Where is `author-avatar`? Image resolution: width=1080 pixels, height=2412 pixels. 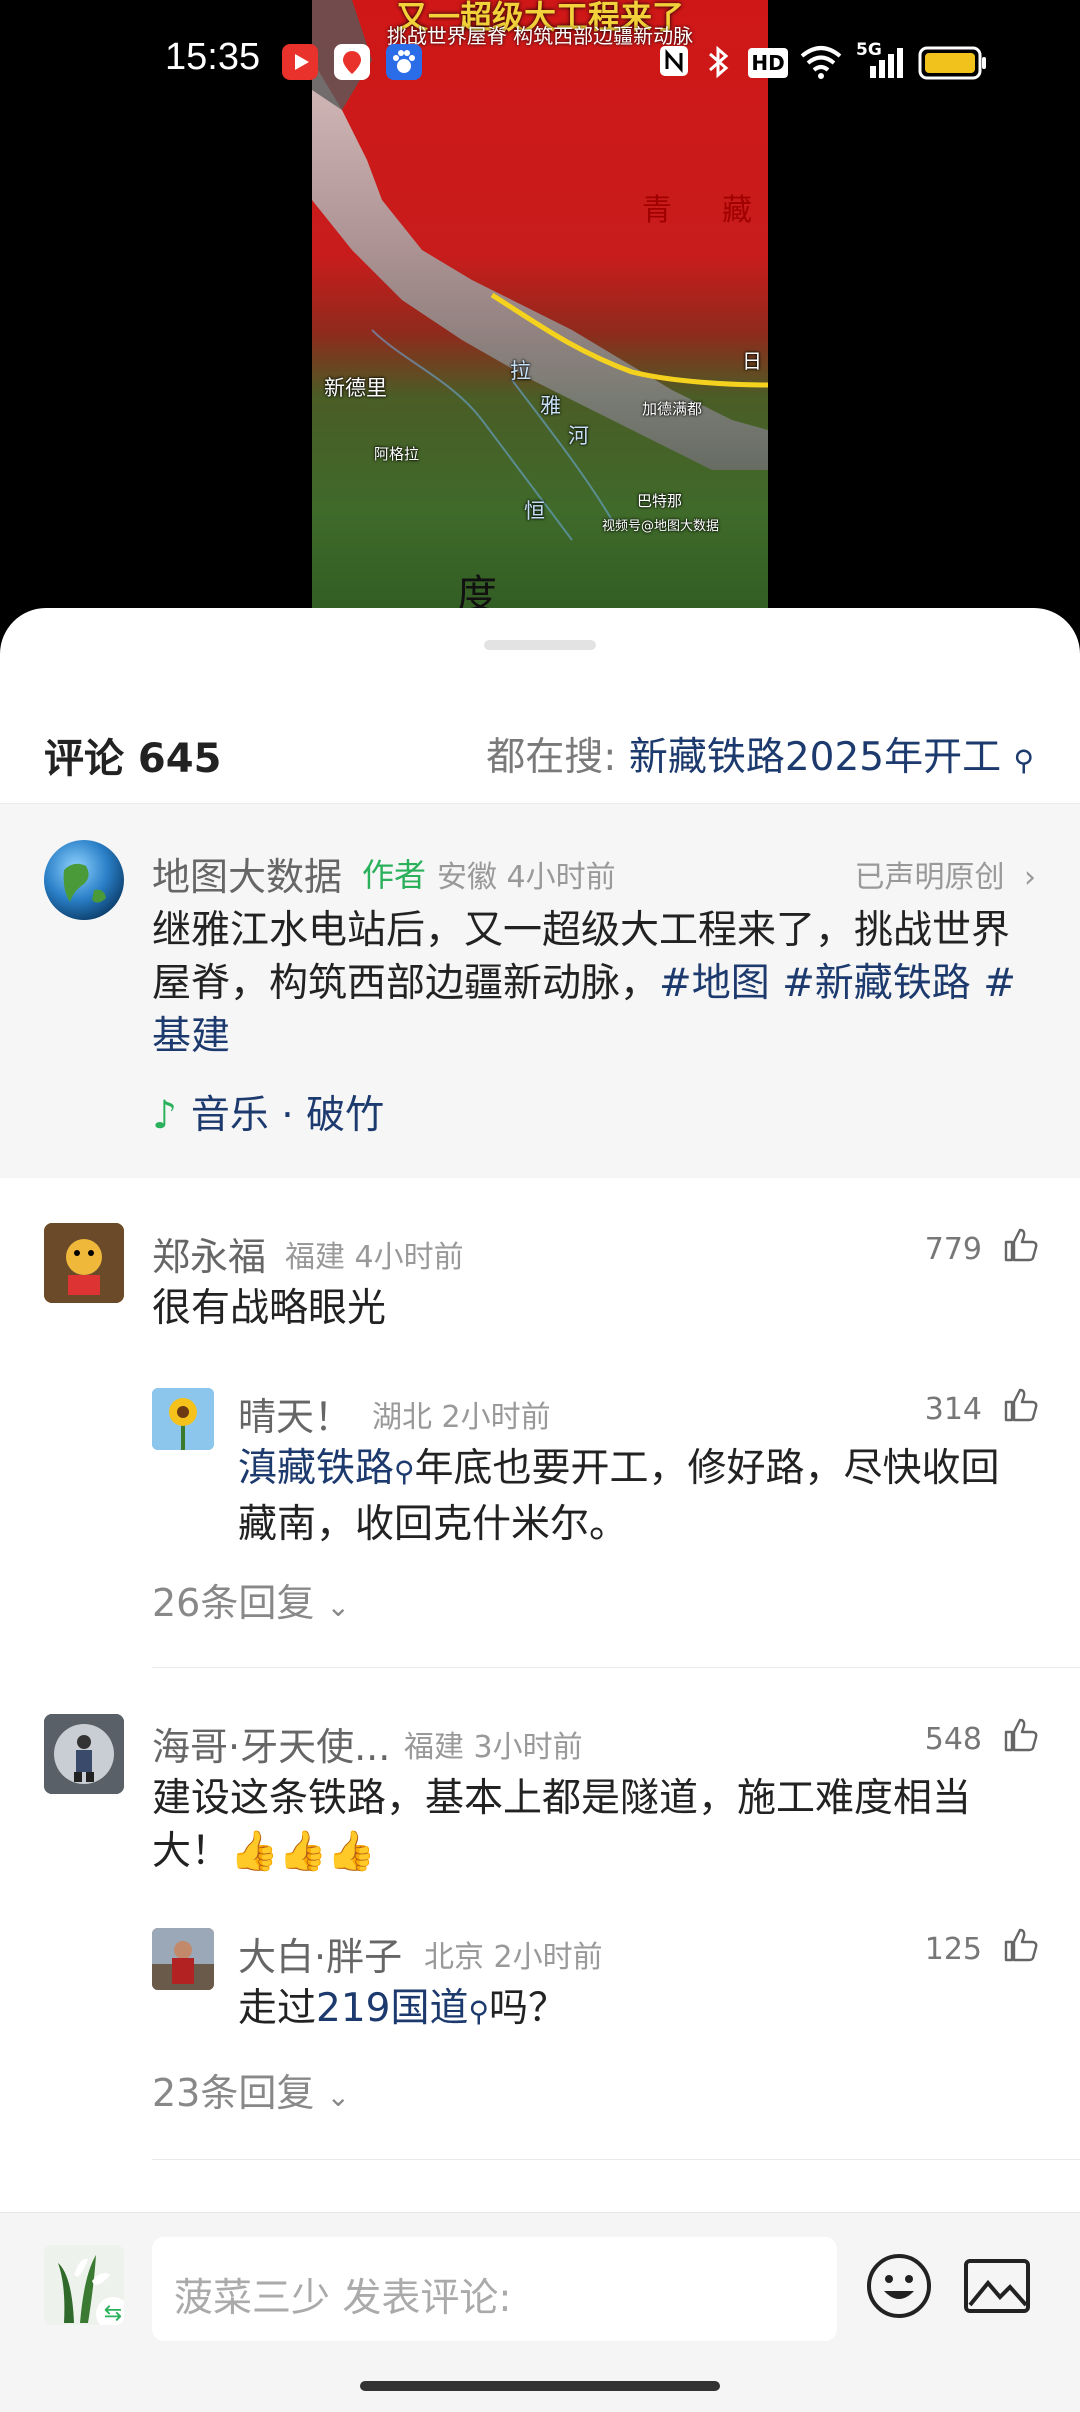 author-avatar is located at coordinates (84, 880).